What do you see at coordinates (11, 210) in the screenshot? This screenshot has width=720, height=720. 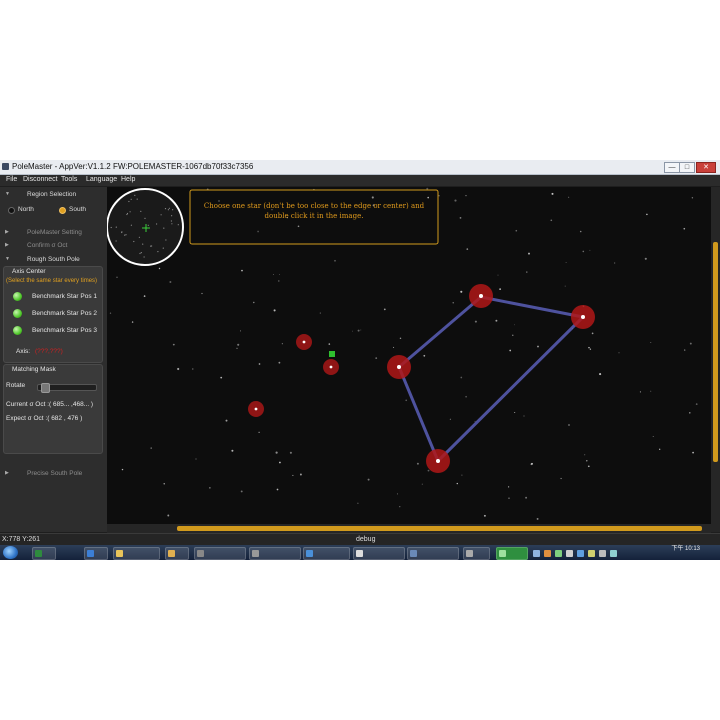 I see `radio-icon` at bounding box center [11, 210].